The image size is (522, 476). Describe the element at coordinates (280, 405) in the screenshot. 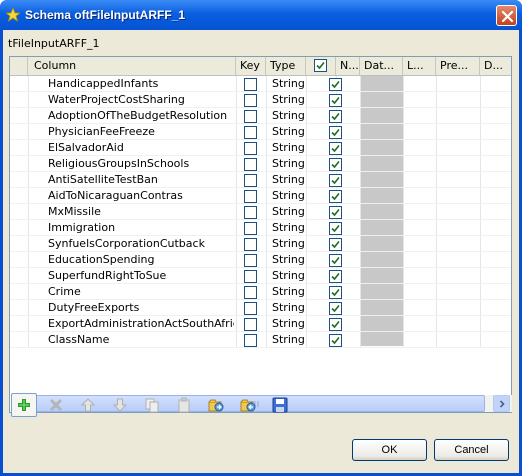

I see `save-schema-button` at that location.